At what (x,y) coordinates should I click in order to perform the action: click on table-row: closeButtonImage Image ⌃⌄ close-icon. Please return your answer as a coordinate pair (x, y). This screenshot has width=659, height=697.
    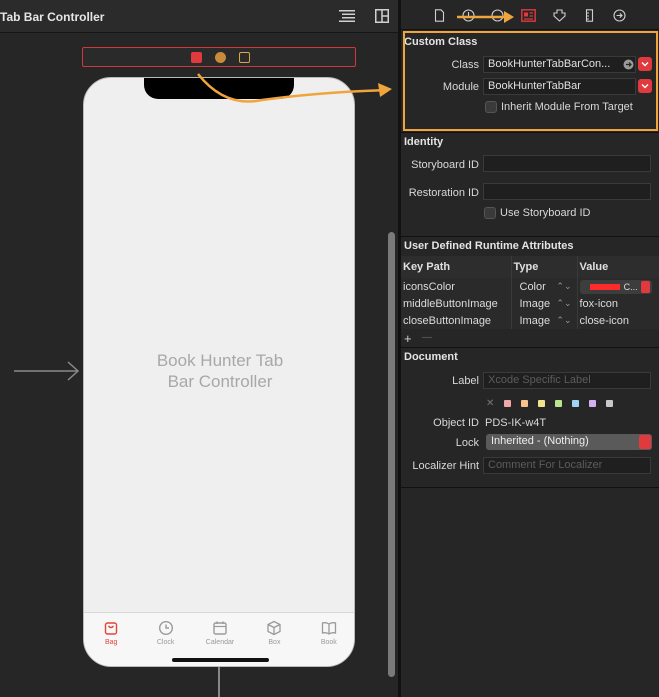
    Looking at the image, I should click on (530, 320).